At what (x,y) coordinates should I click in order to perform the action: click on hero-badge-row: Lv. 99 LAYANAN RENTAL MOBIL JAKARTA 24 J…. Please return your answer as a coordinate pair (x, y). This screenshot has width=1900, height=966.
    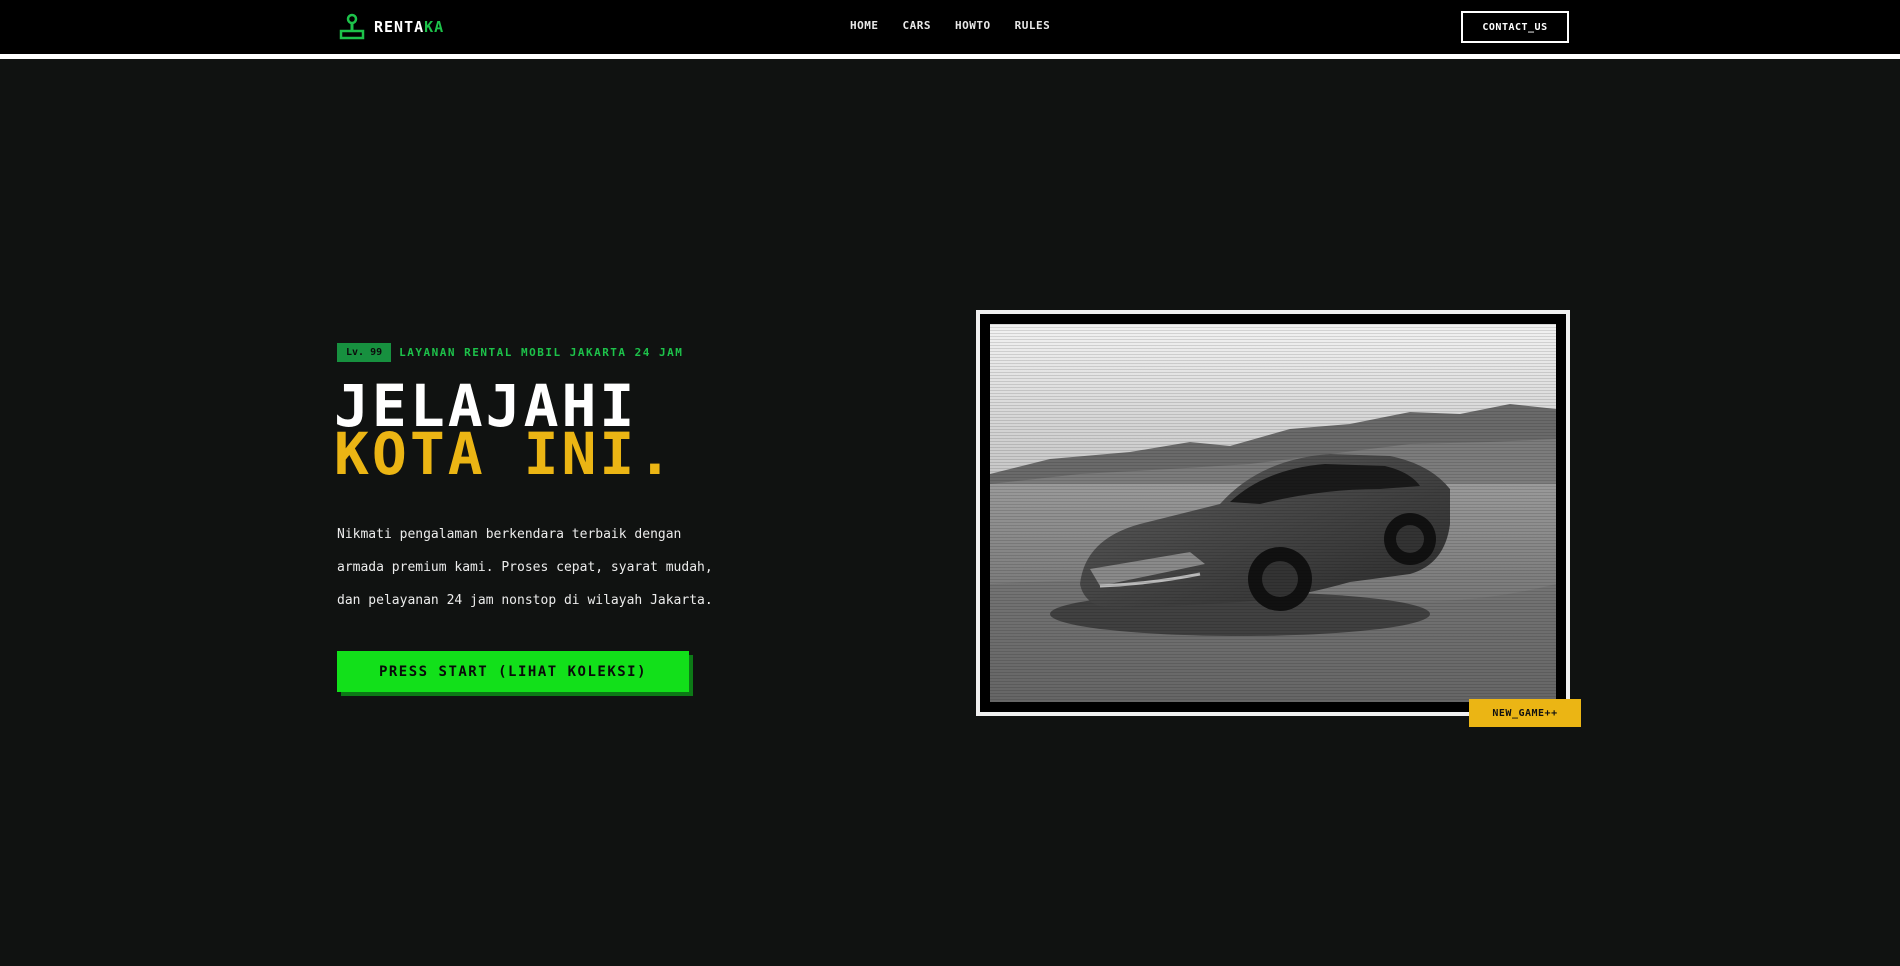
    Looking at the image, I should click on (510, 352).